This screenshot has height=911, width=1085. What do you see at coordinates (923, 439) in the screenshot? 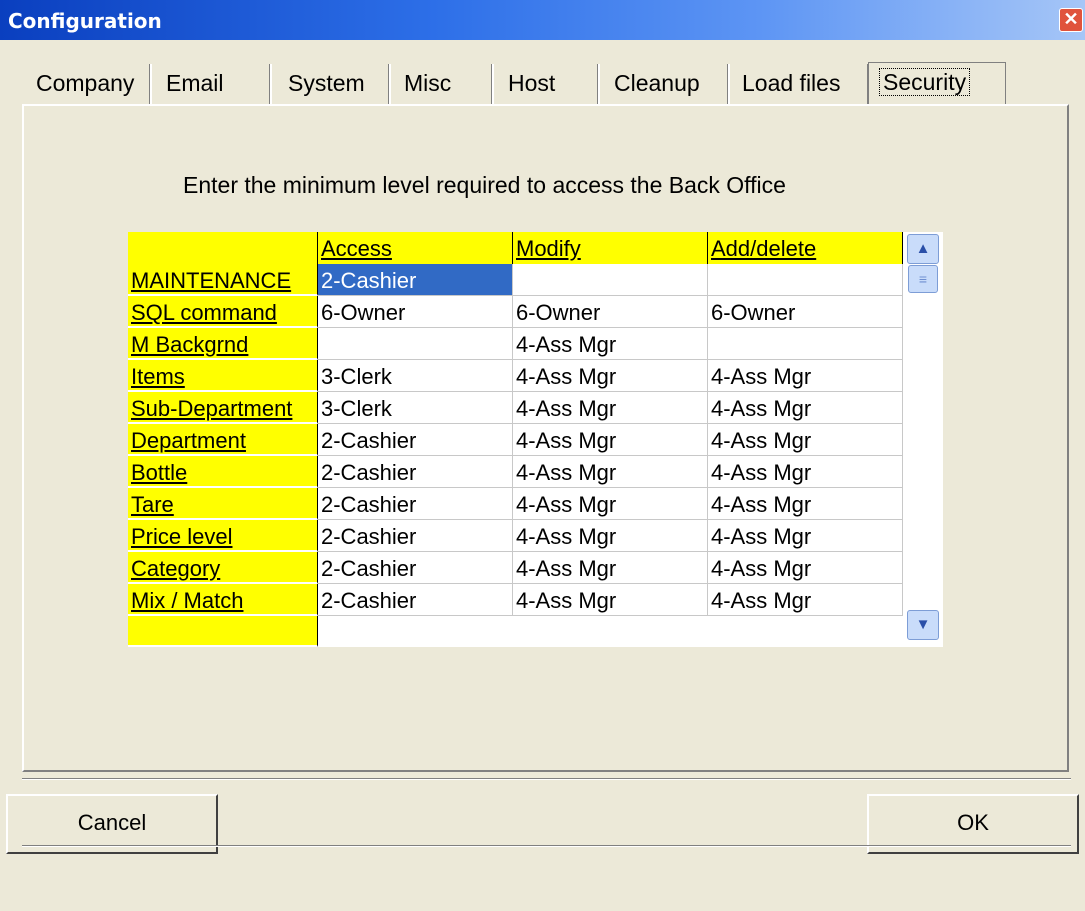
I see `vertical-scrollbar: ▲ ≡ ▼` at bounding box center [923, 439].